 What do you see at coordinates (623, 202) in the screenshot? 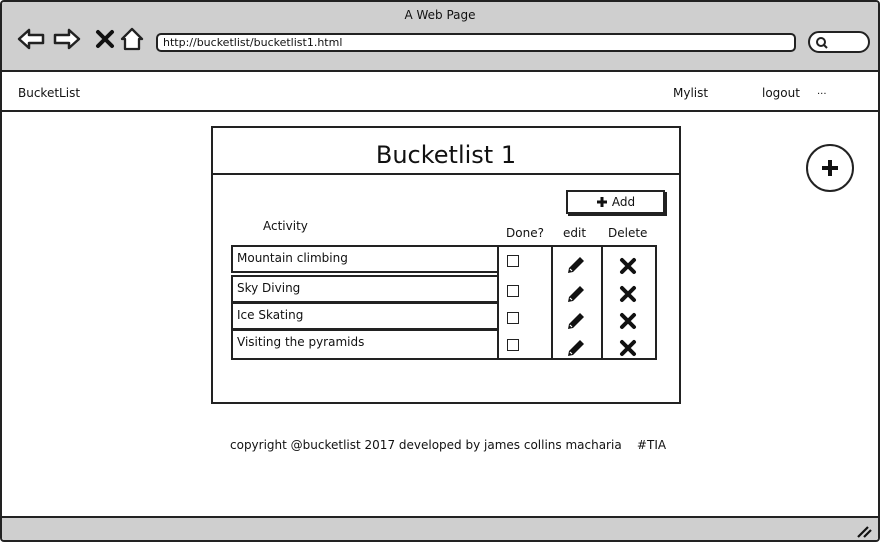
I see `add-button-label: Add` at bounding box center [623, 202].